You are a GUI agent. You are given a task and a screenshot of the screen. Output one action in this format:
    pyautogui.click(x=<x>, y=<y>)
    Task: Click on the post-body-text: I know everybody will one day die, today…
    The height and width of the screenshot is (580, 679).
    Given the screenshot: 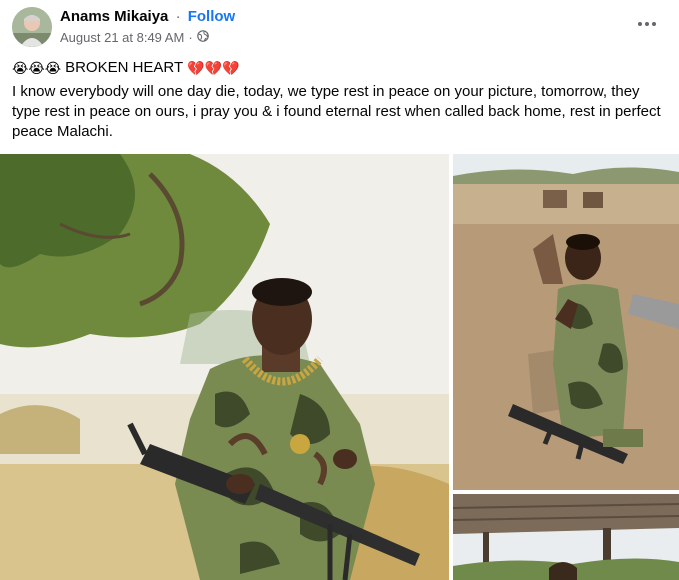 What is the action you would take?
    pyautogui.click(x=336, y=111)
    